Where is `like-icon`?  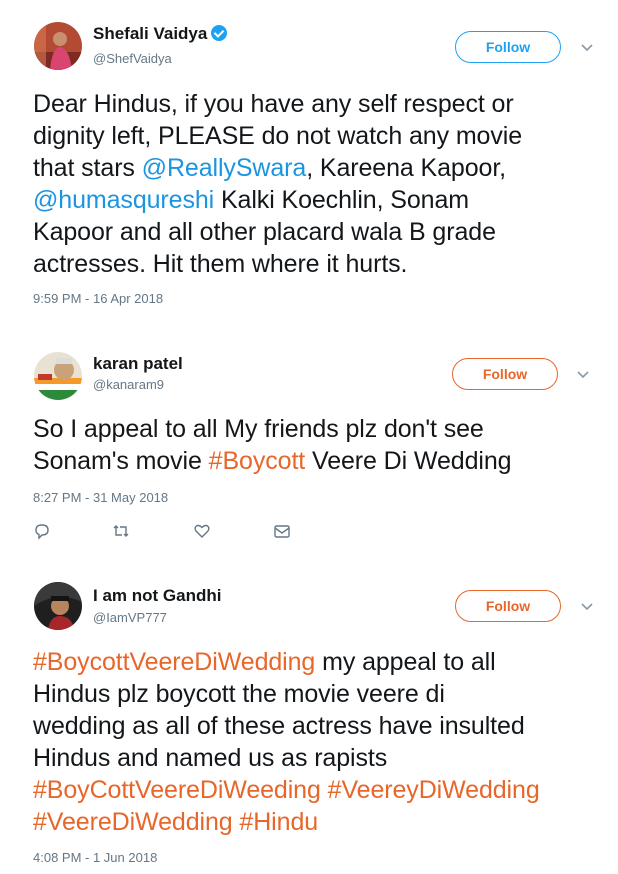
like-icon is located at coordinates (202, 531).